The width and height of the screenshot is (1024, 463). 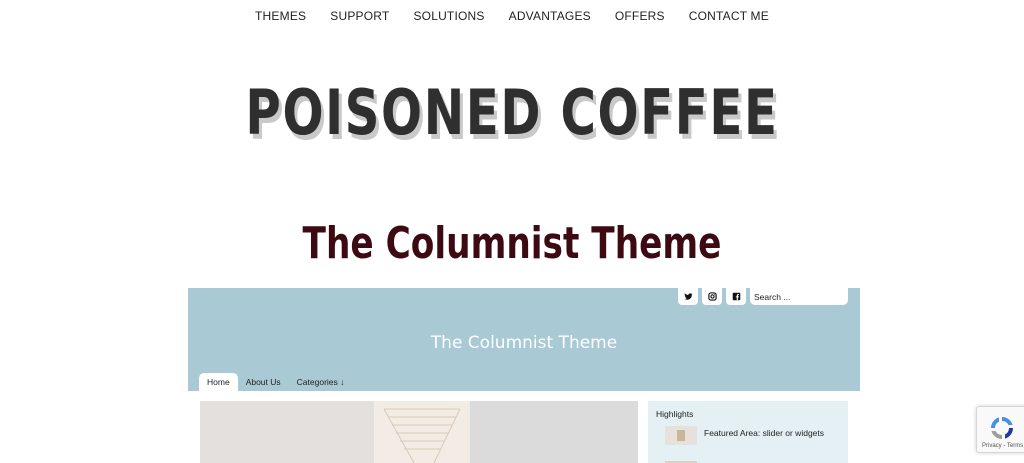 What do you see at coordinates (736, 296) in the screenshot?
I see `facebook-icon` at bounding box center [736, 296].